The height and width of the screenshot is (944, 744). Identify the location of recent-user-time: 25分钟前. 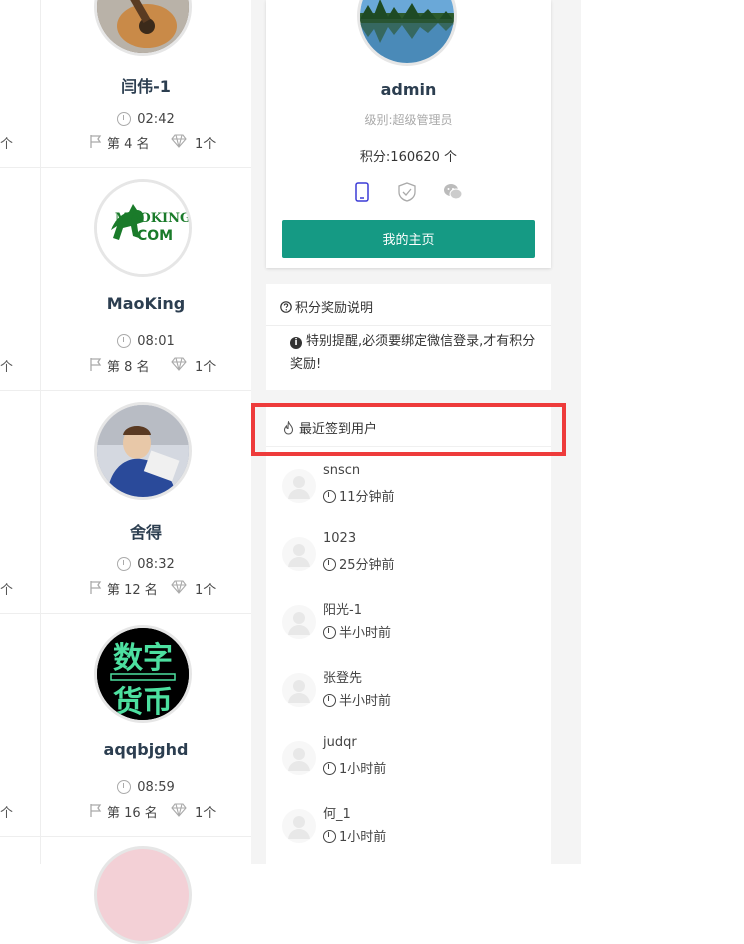
(359, 563).